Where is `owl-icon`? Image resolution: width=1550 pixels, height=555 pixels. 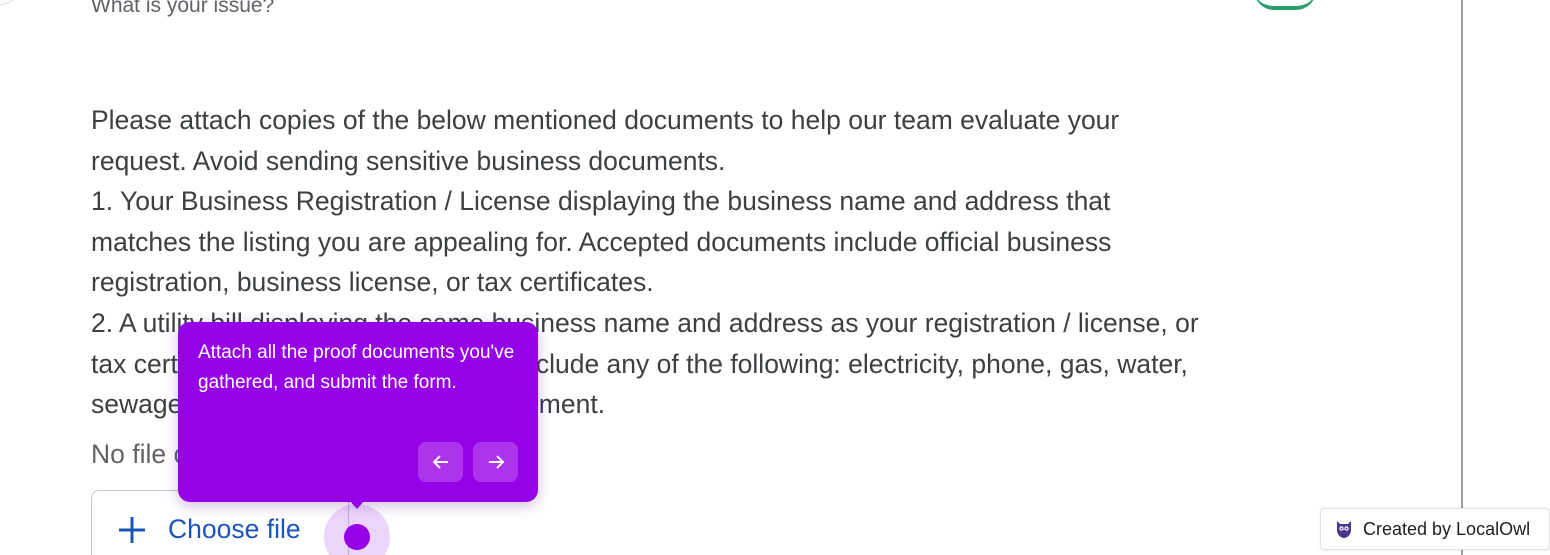 owl-icon is located at coordinates (1344, 529).